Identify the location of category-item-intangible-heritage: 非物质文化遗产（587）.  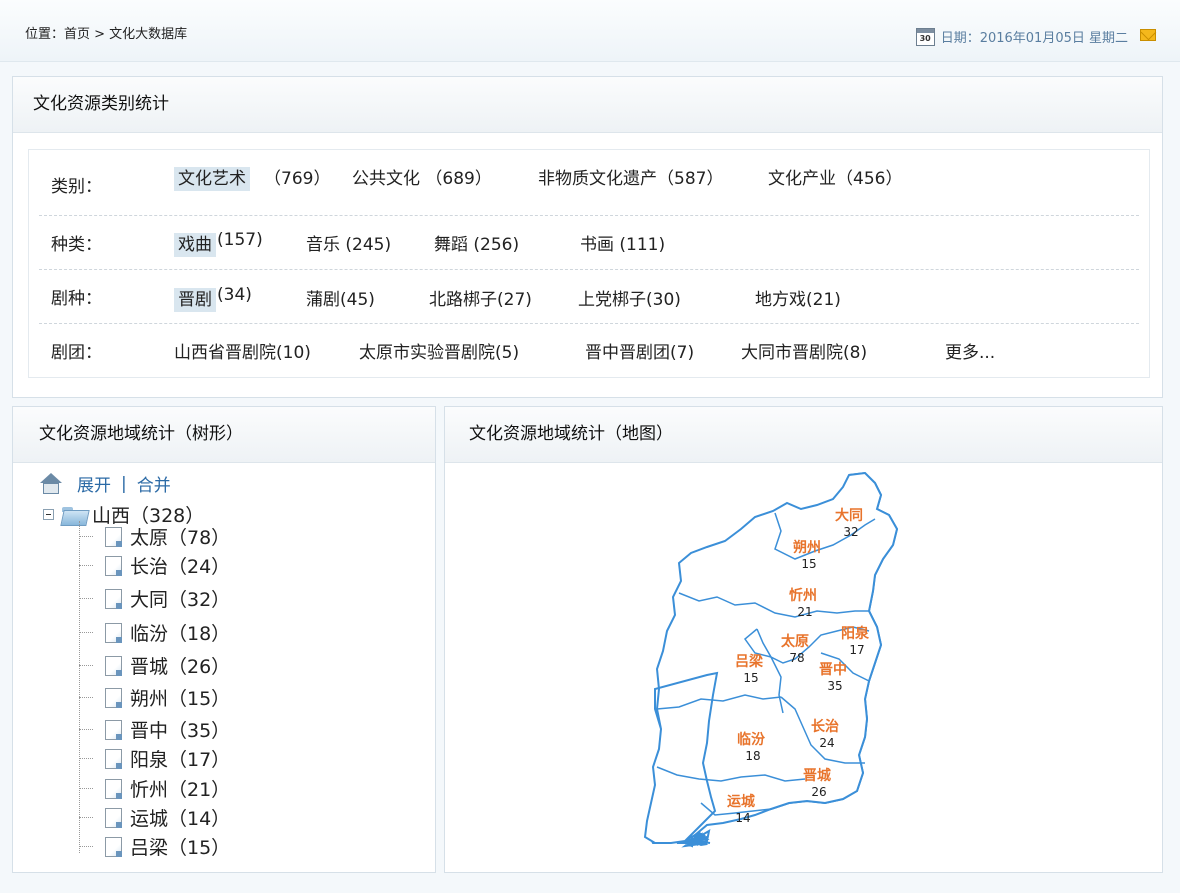
(630, 176).